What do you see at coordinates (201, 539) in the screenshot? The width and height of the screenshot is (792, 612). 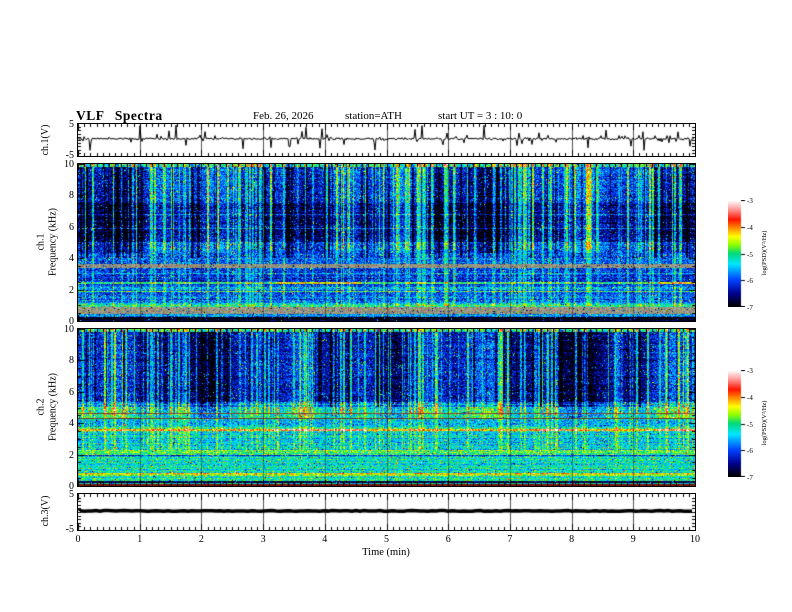 I see `x-tick-label: 2` at bounding box center [201, 539].